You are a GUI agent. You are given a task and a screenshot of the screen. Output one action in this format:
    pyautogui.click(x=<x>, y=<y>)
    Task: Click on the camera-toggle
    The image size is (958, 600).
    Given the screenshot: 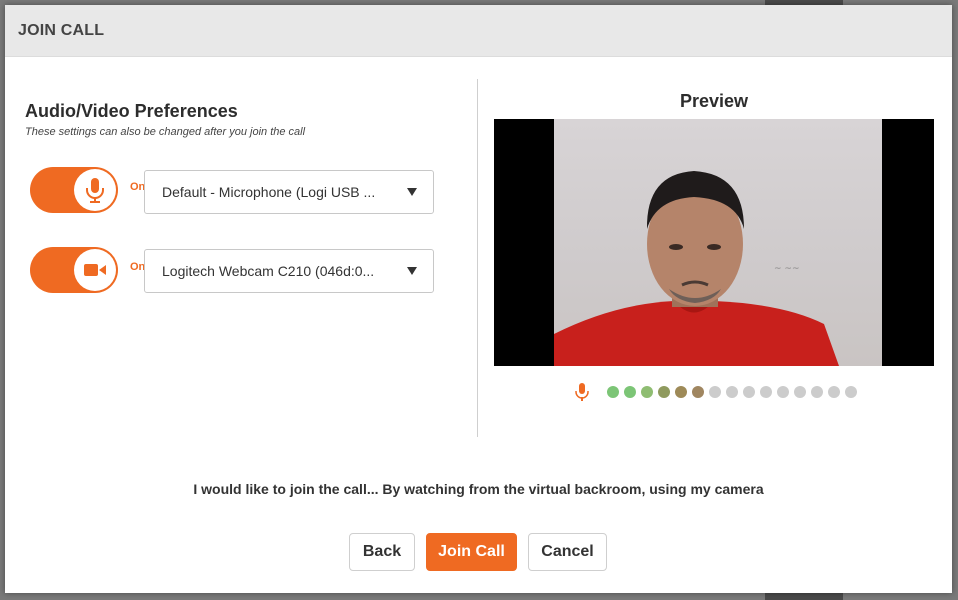 What is the action you would take?
    pyautogui.click(x=74, y=270)
    